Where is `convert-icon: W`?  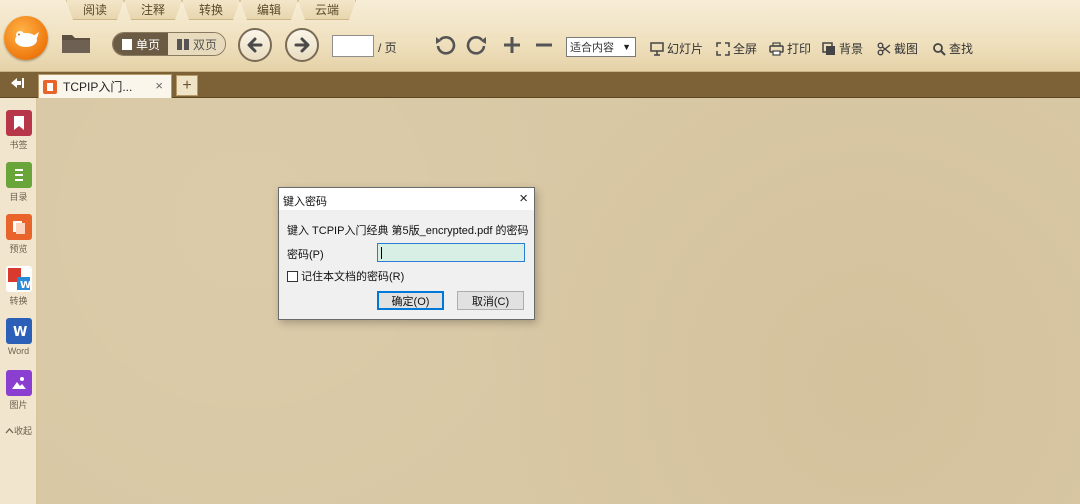 convert-icon: W is located at coordinates (18, 279).